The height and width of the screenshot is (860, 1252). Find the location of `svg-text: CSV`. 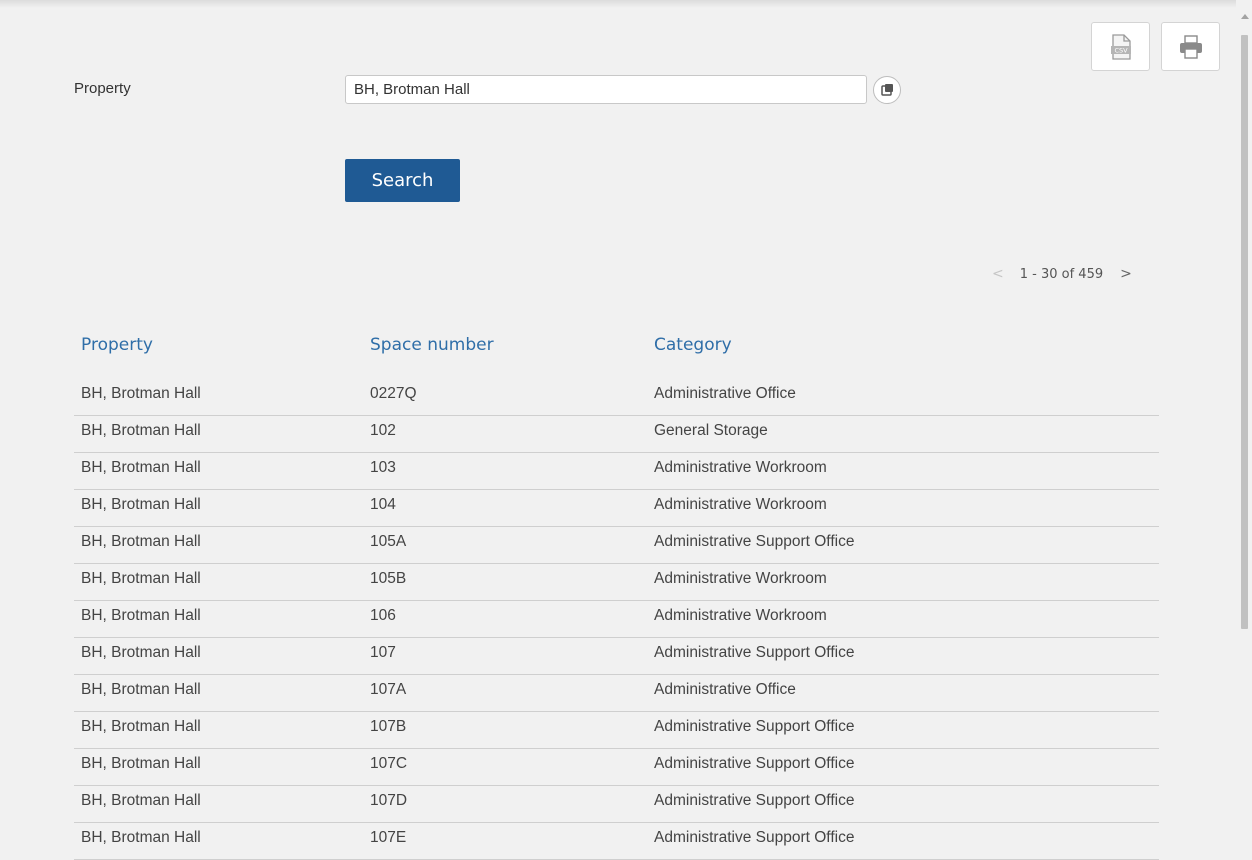

svg-text: CSV is located at coordinates (1121, 50).